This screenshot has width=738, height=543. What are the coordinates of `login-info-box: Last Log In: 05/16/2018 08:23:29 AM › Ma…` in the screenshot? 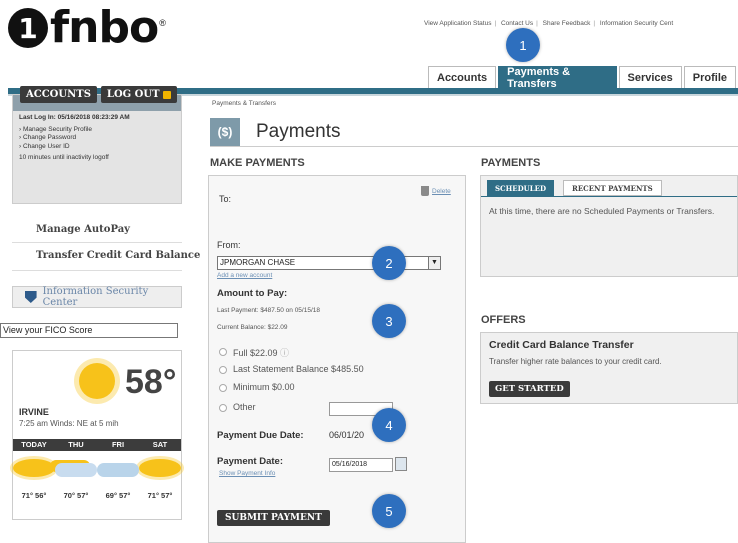 It's located at (97, 149).